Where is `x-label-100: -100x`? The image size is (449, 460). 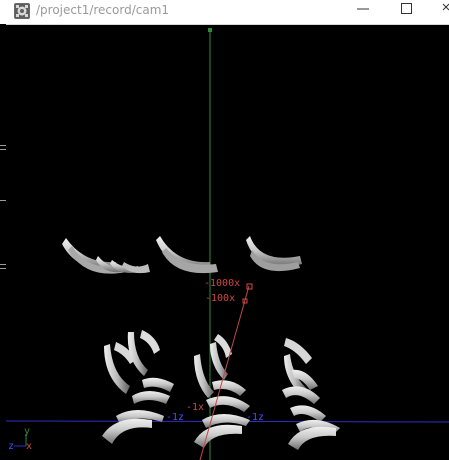 x-label-100: -100x is located at coordinates (220, 298).